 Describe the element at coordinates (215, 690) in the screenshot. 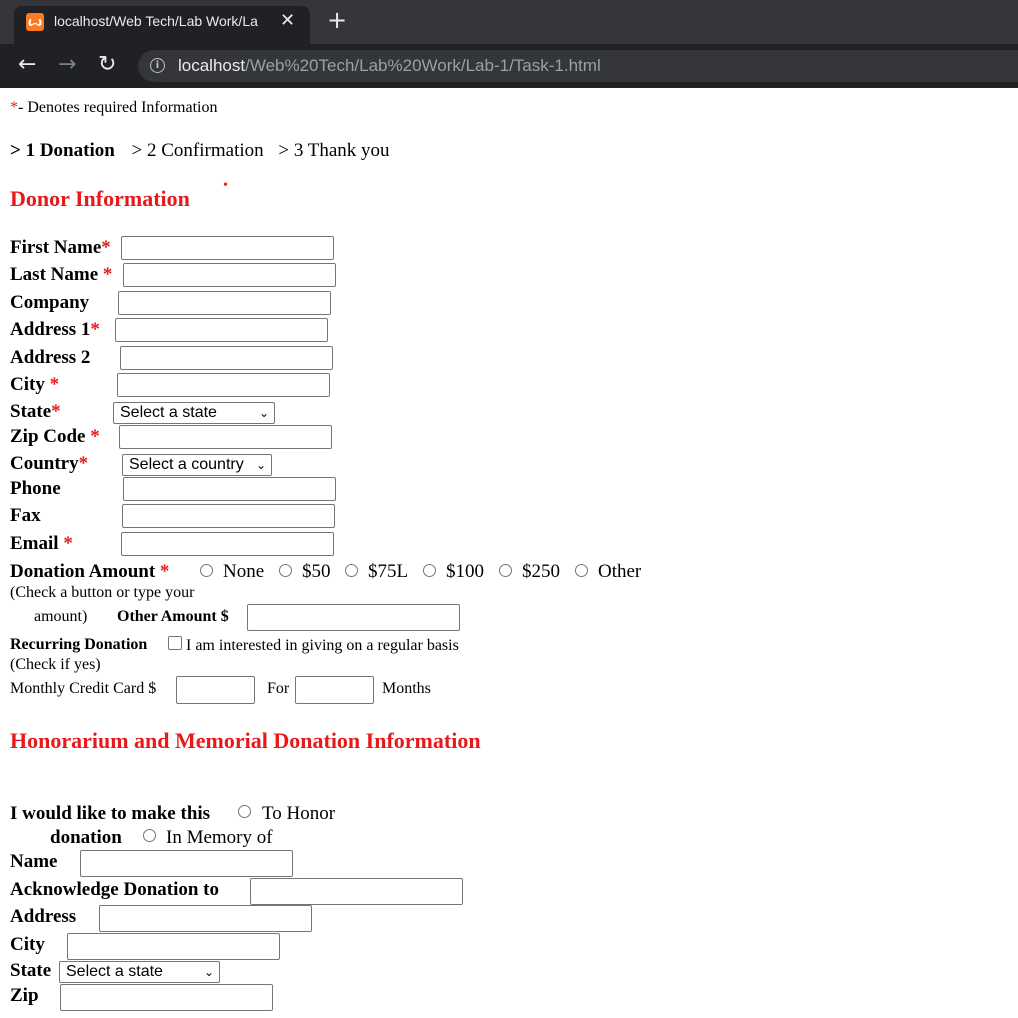

I see `monthly-amount-input` at that location.